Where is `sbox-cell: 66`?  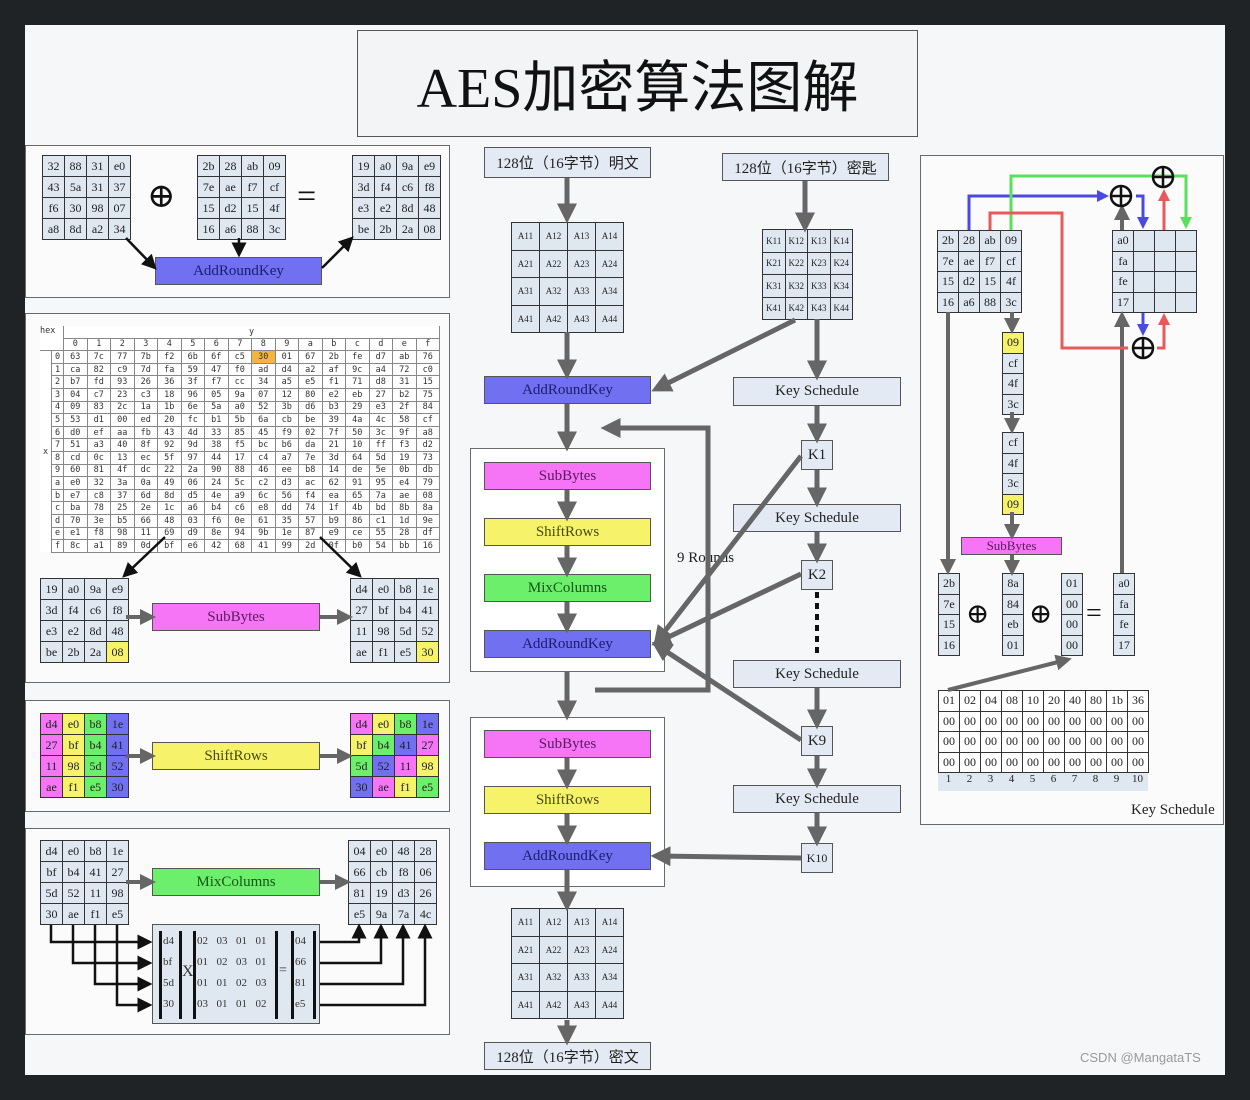 sbox-cell: 66 is located at coordinates (145, 520).